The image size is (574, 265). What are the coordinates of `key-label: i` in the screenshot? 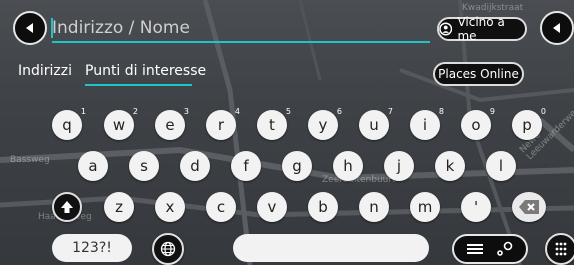 It's located at (425, 125).